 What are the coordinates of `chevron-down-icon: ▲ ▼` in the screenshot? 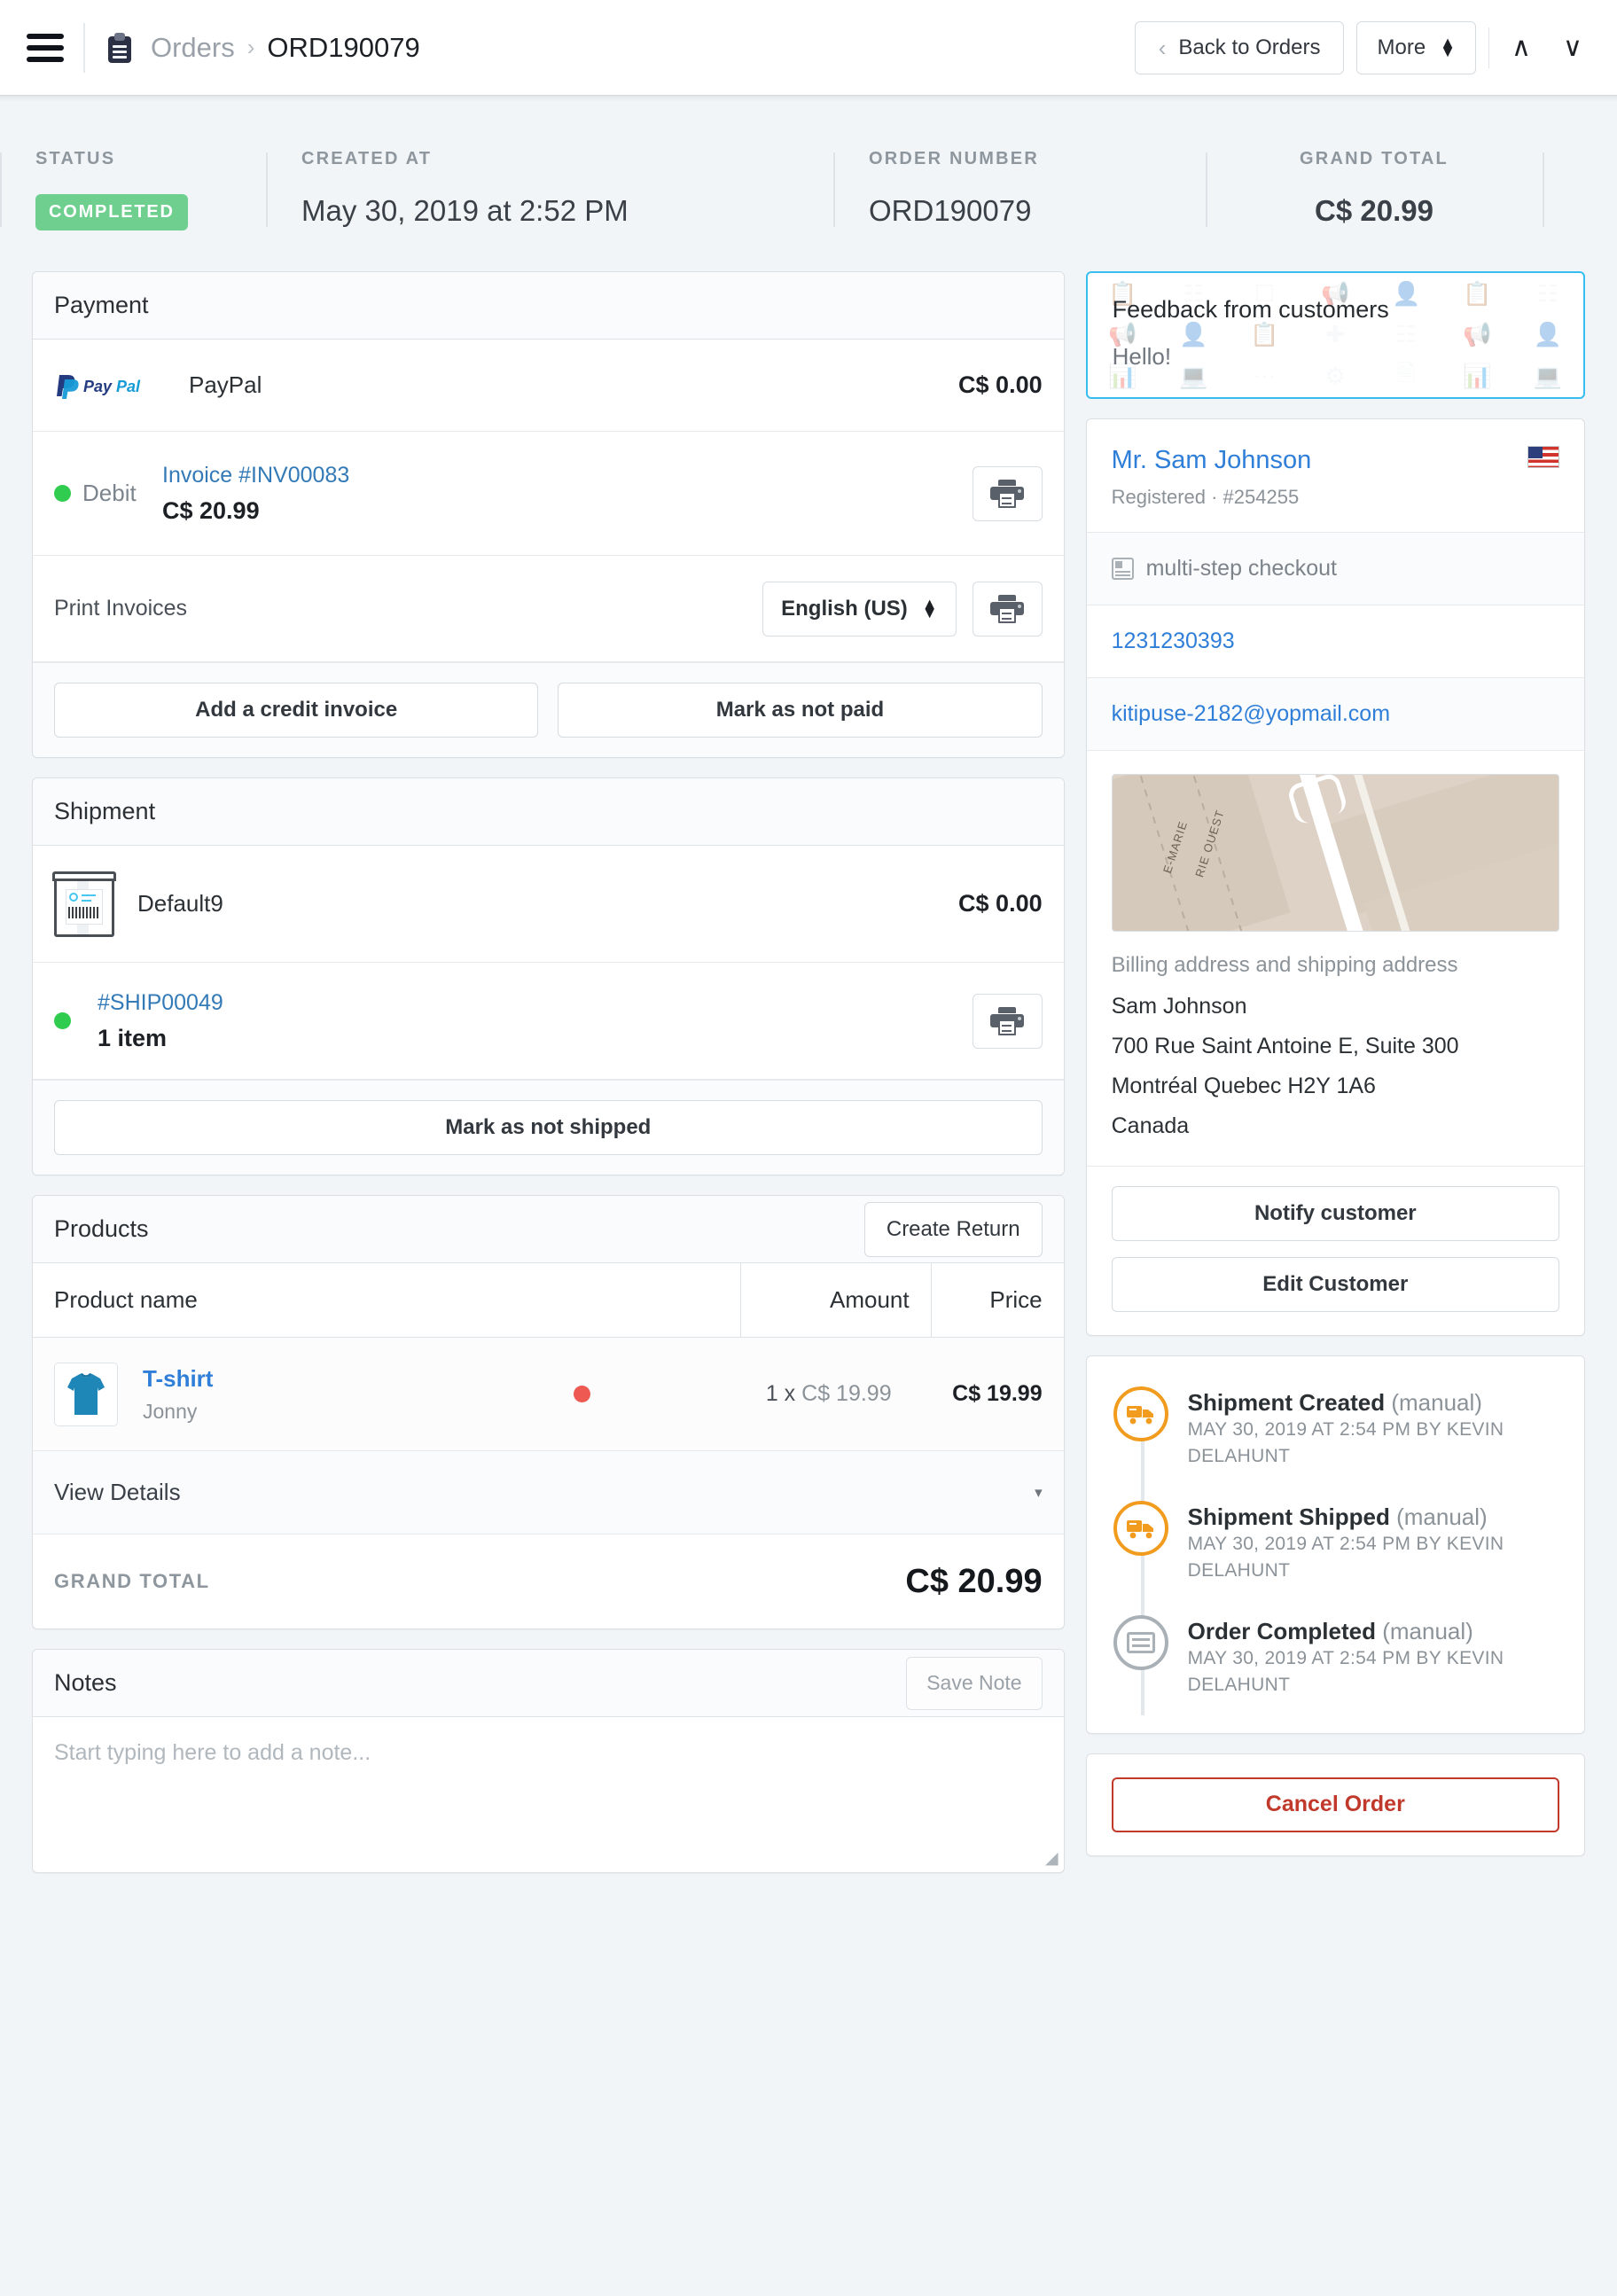 It's located at (929, 607).